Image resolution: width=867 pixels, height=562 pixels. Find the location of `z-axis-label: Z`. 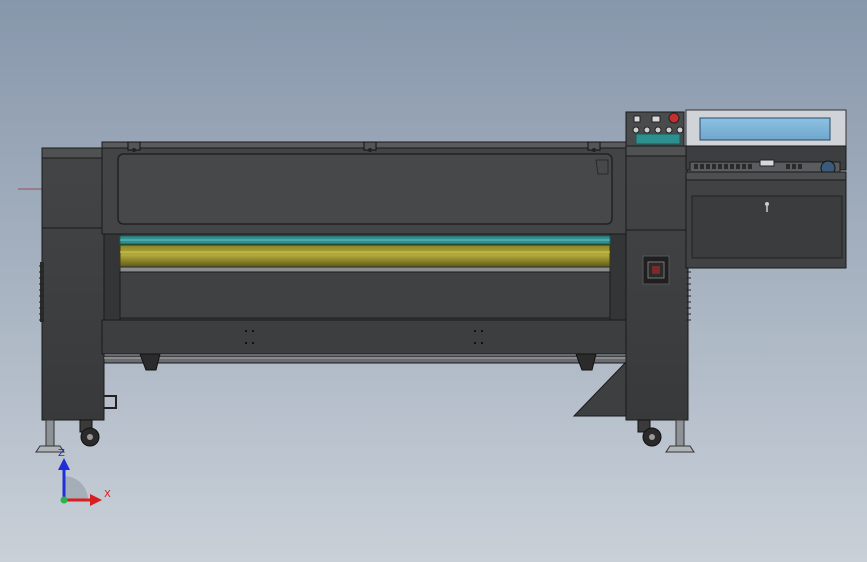

z-axis-label: Z is located at coordinates (61, 453).